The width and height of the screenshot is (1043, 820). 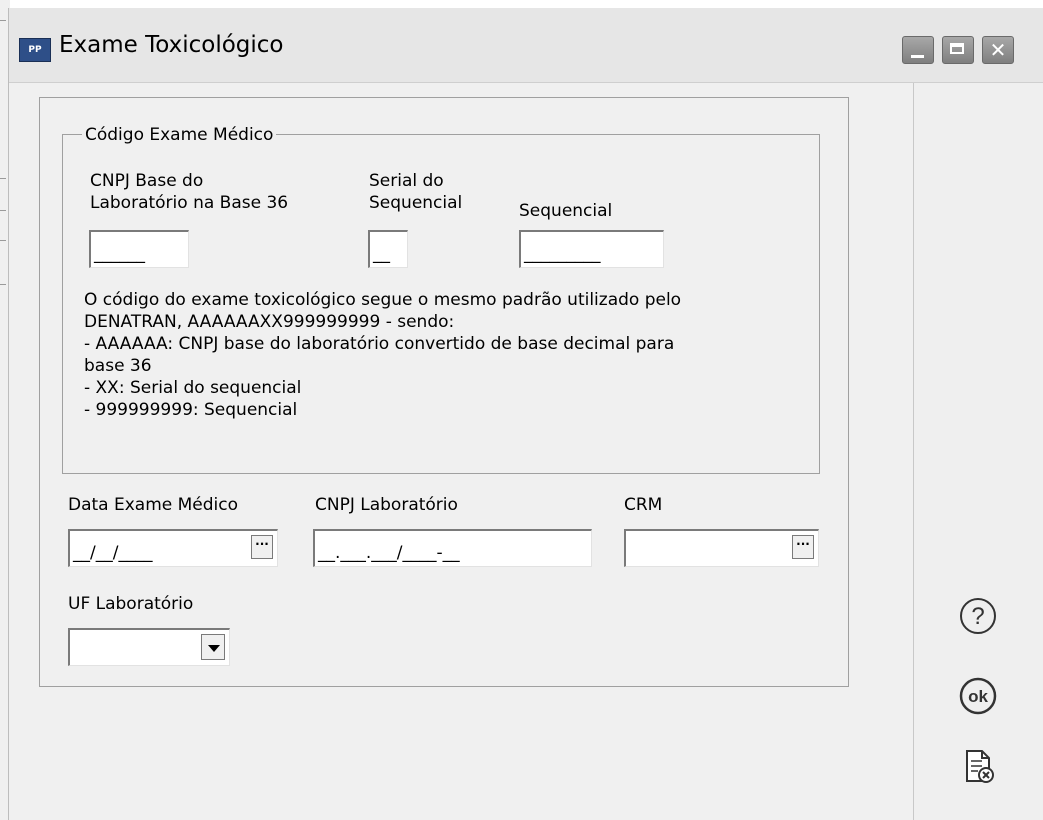 What do you see at coordinates (803, 547) in the screenshot?
I see `crm-lookup-button: ···` at bounding box center [803, 547].